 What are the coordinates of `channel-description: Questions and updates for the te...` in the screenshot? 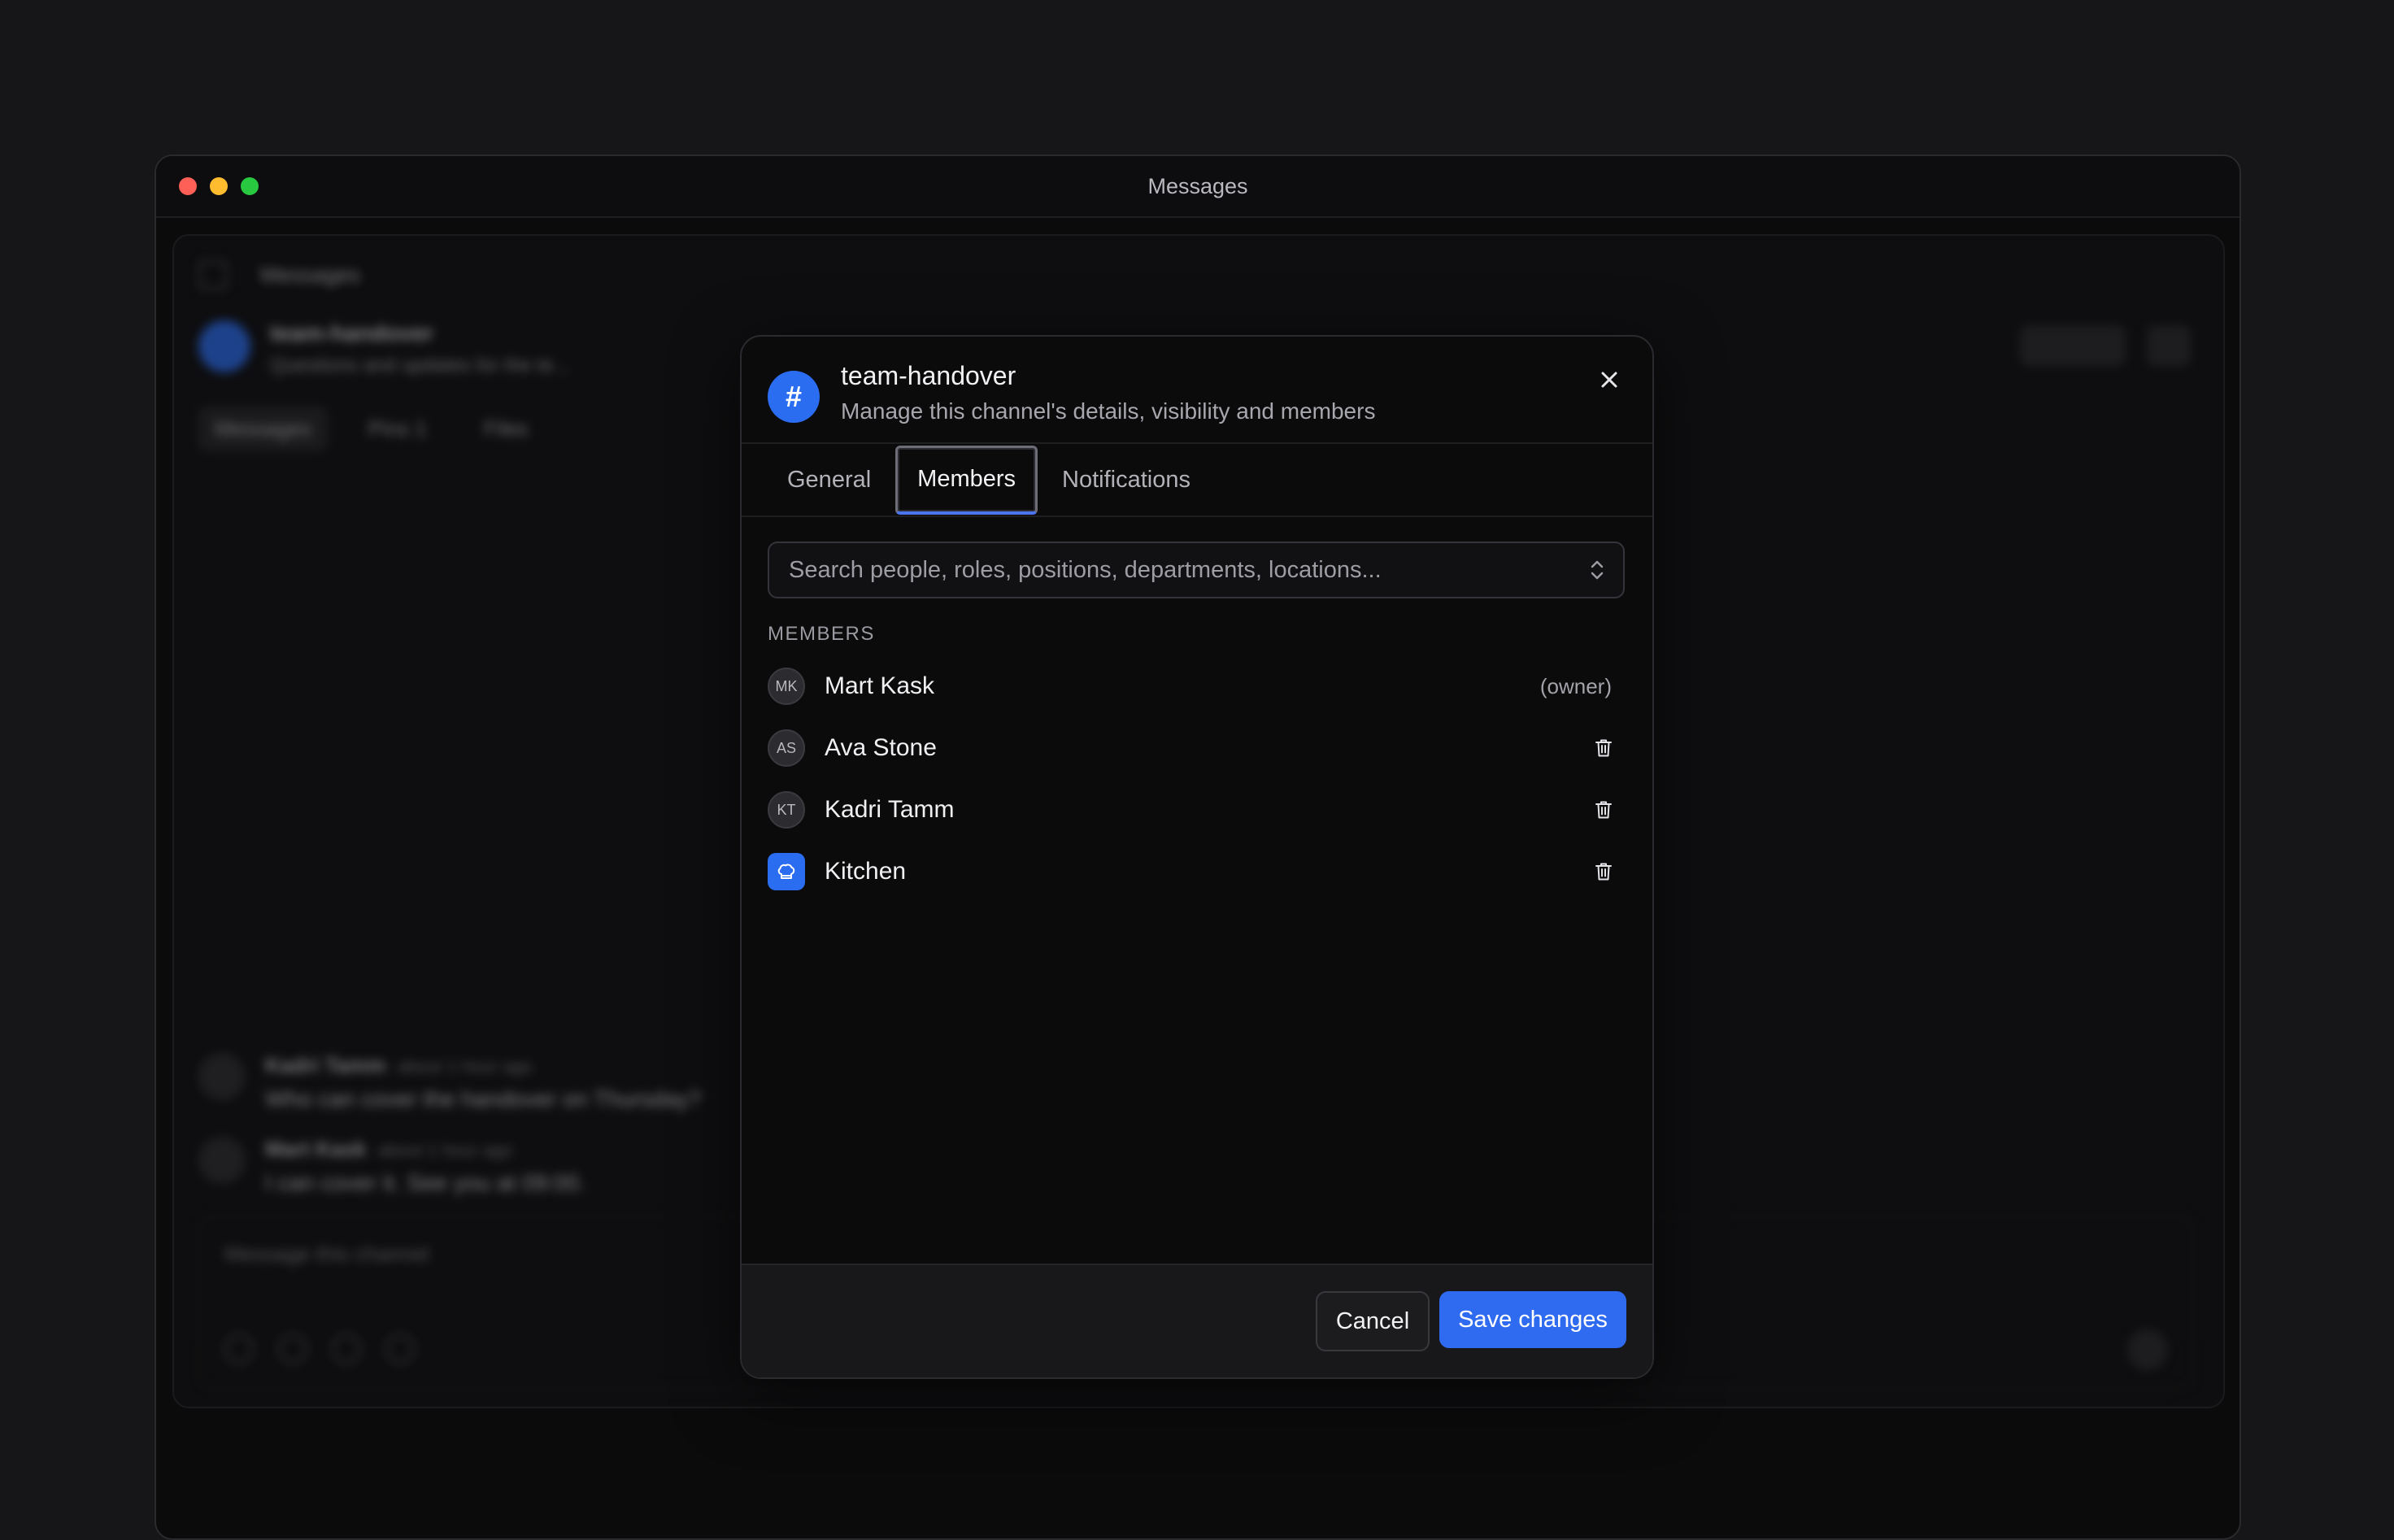 It's located at (420, 365).